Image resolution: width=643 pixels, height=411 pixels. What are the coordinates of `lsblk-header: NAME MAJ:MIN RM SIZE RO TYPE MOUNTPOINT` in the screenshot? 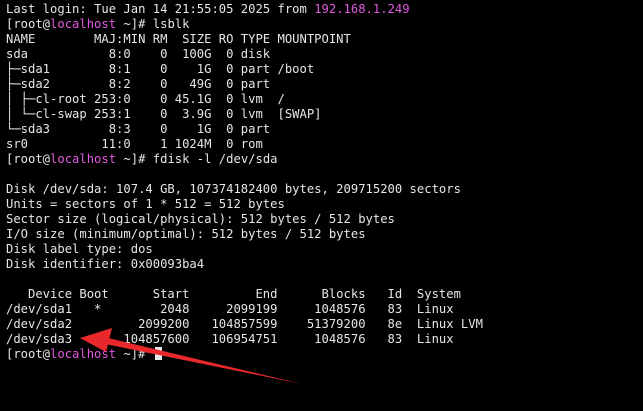 It's located at (178, 39).